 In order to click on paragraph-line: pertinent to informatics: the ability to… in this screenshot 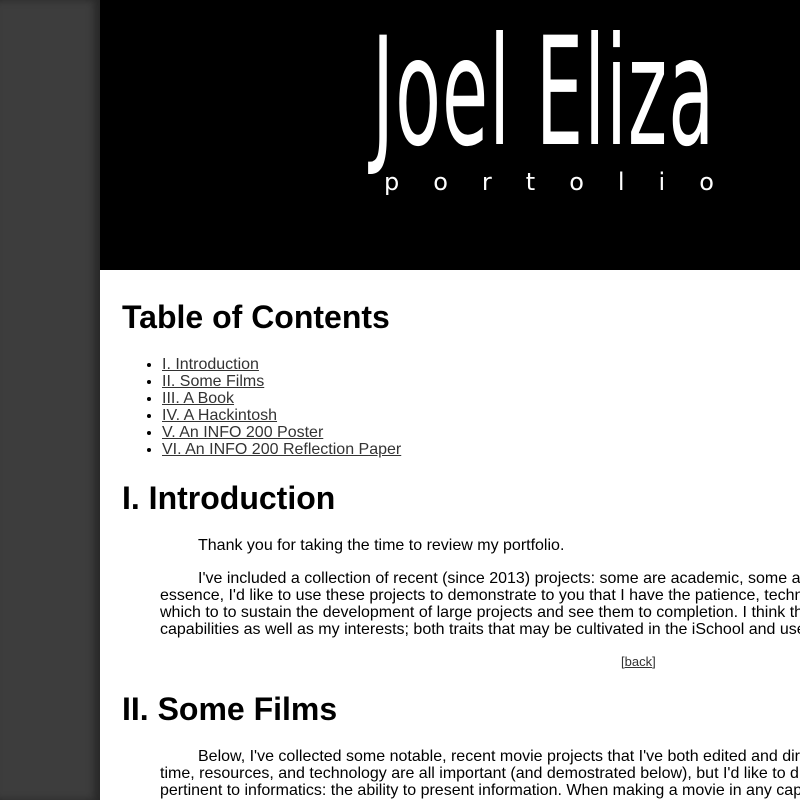, I will do `click(480, 790)`.